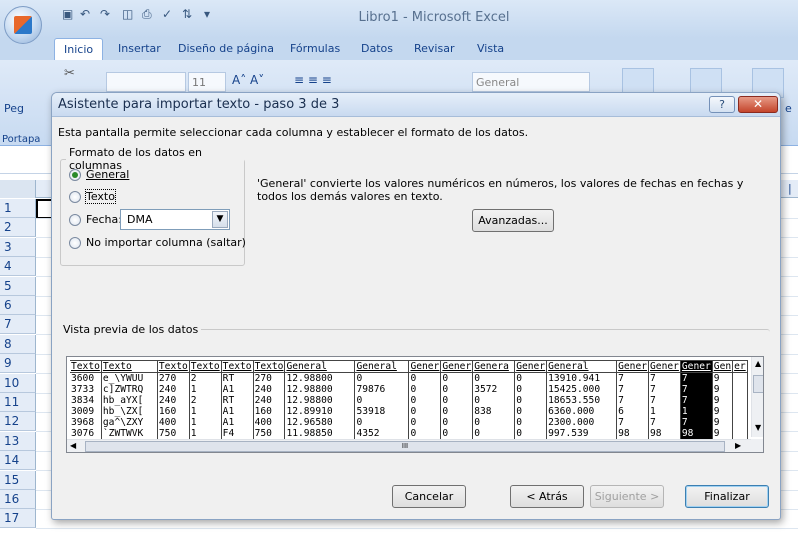 The height and width of the screenshot is (537, 798). What do you see at coordinates (320, 422) in the screenshot?
I see `preview-cell: 12.96580` at bounding box center [320, 422].